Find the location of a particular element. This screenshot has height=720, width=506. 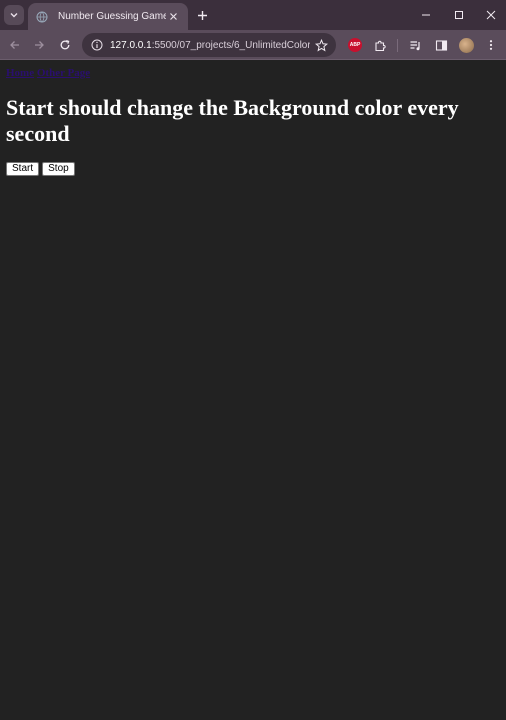

chevron-down-icon is located at coordinates (14, 15).